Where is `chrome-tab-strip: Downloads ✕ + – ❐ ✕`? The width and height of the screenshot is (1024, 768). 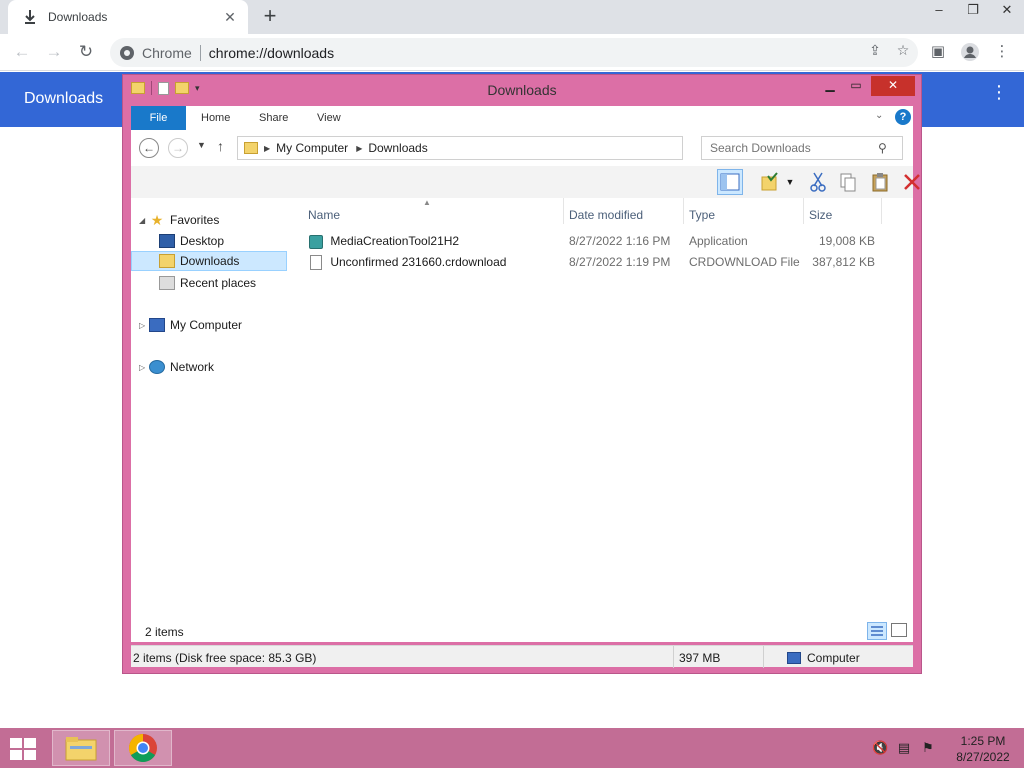
chrome-tab-strip: Downloads ✕ + – ❐ ✕ is located at coordinates (512, 17).